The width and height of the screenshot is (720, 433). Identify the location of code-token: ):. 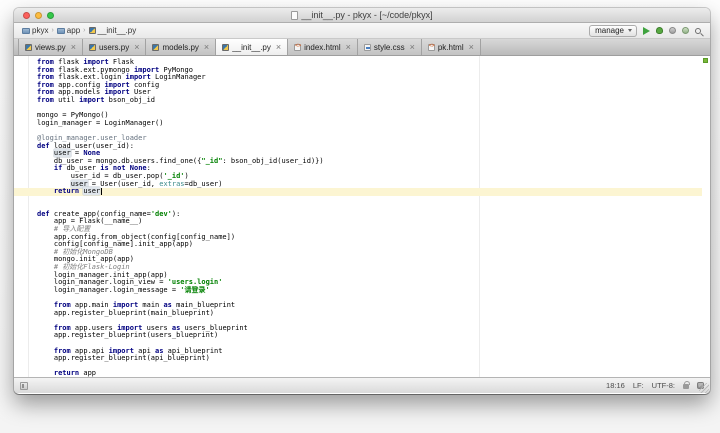
(176, 213).